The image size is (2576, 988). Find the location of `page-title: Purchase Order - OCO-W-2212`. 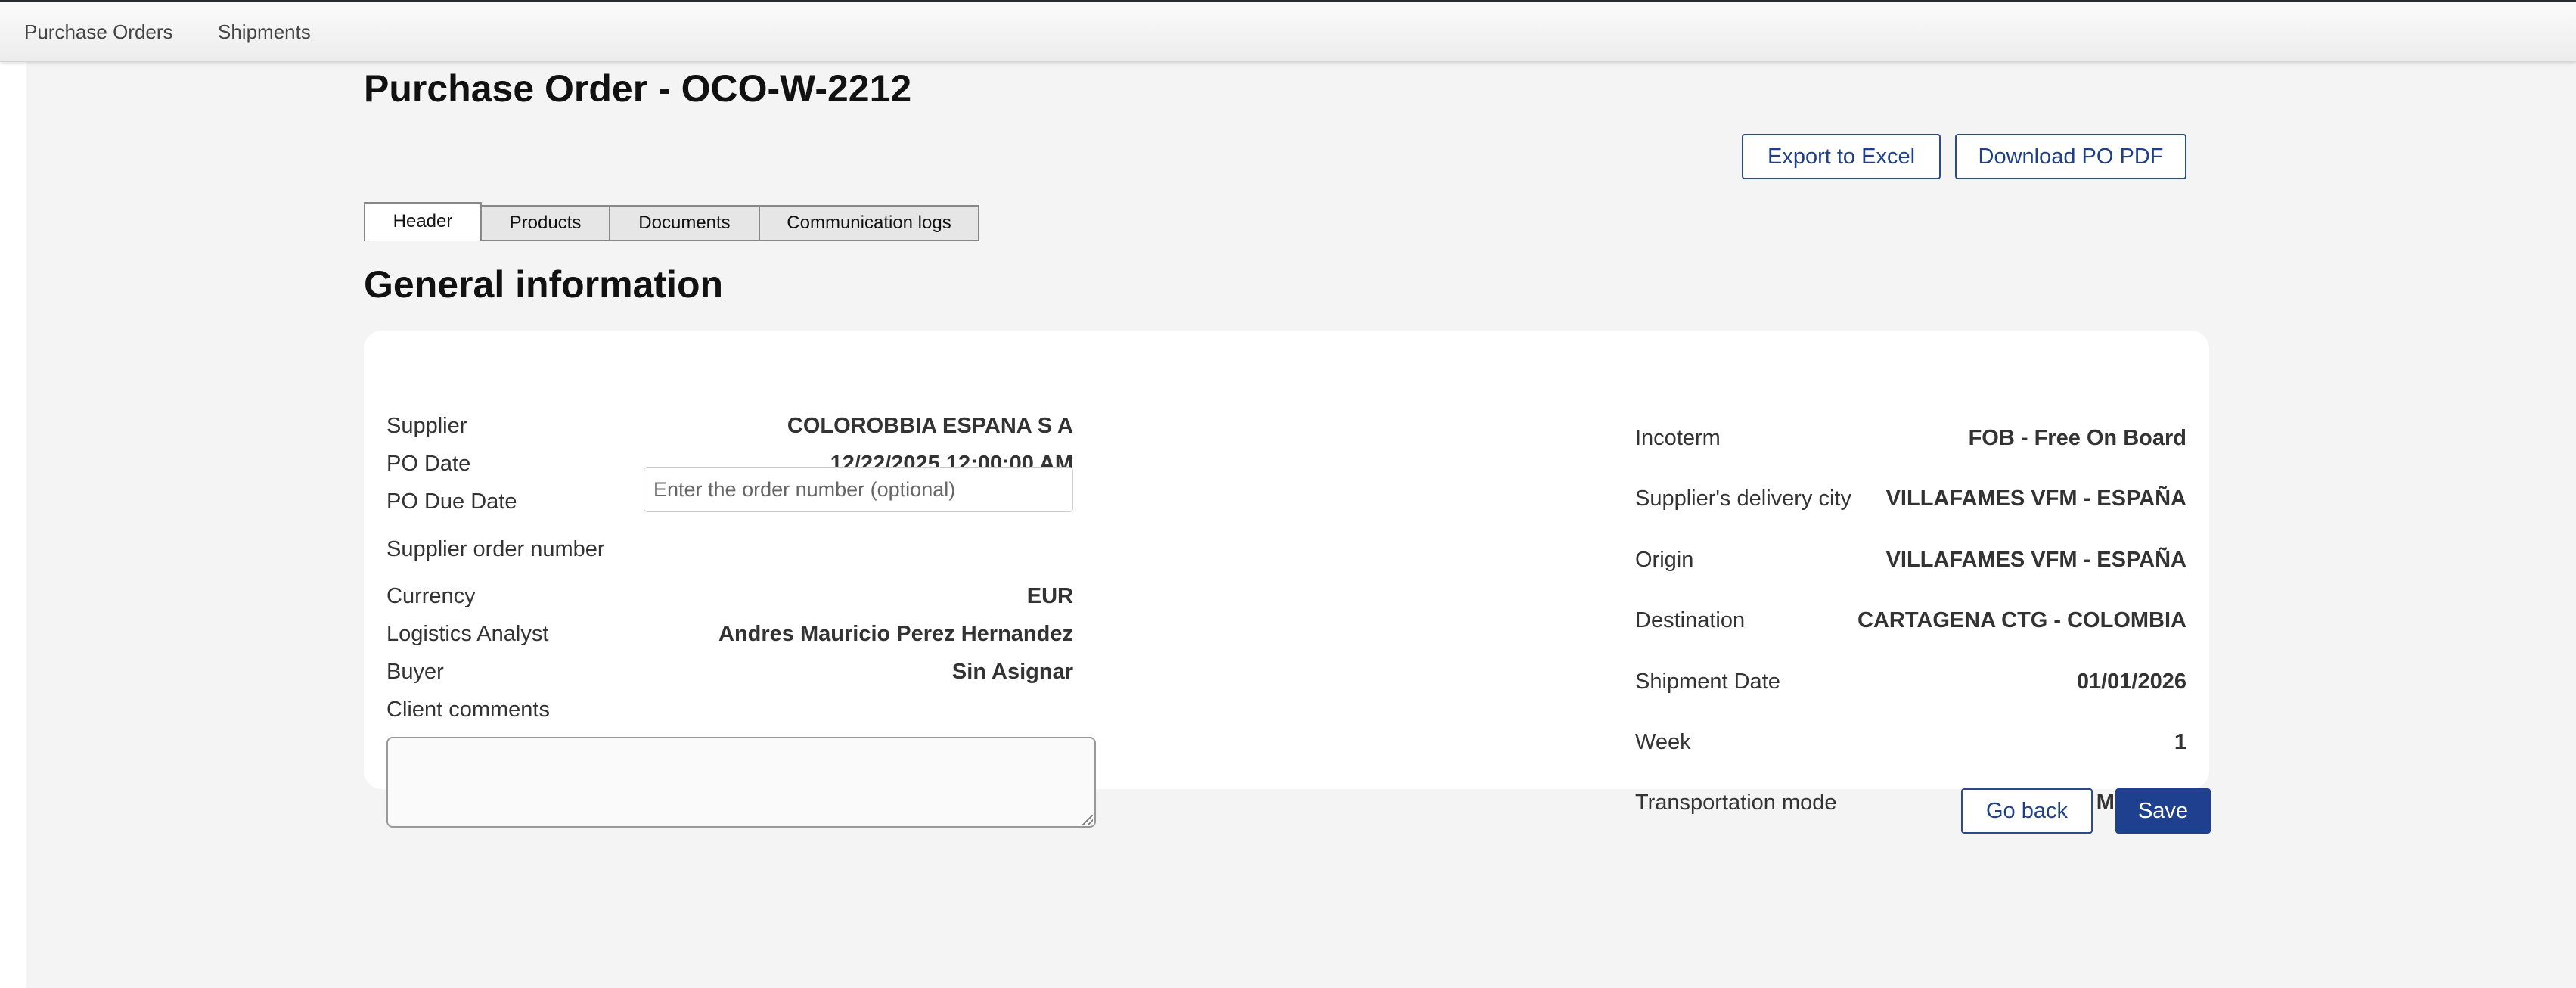

page-title: Purchase Order - OCO-W-2212 is located at coordinates (638, 88).